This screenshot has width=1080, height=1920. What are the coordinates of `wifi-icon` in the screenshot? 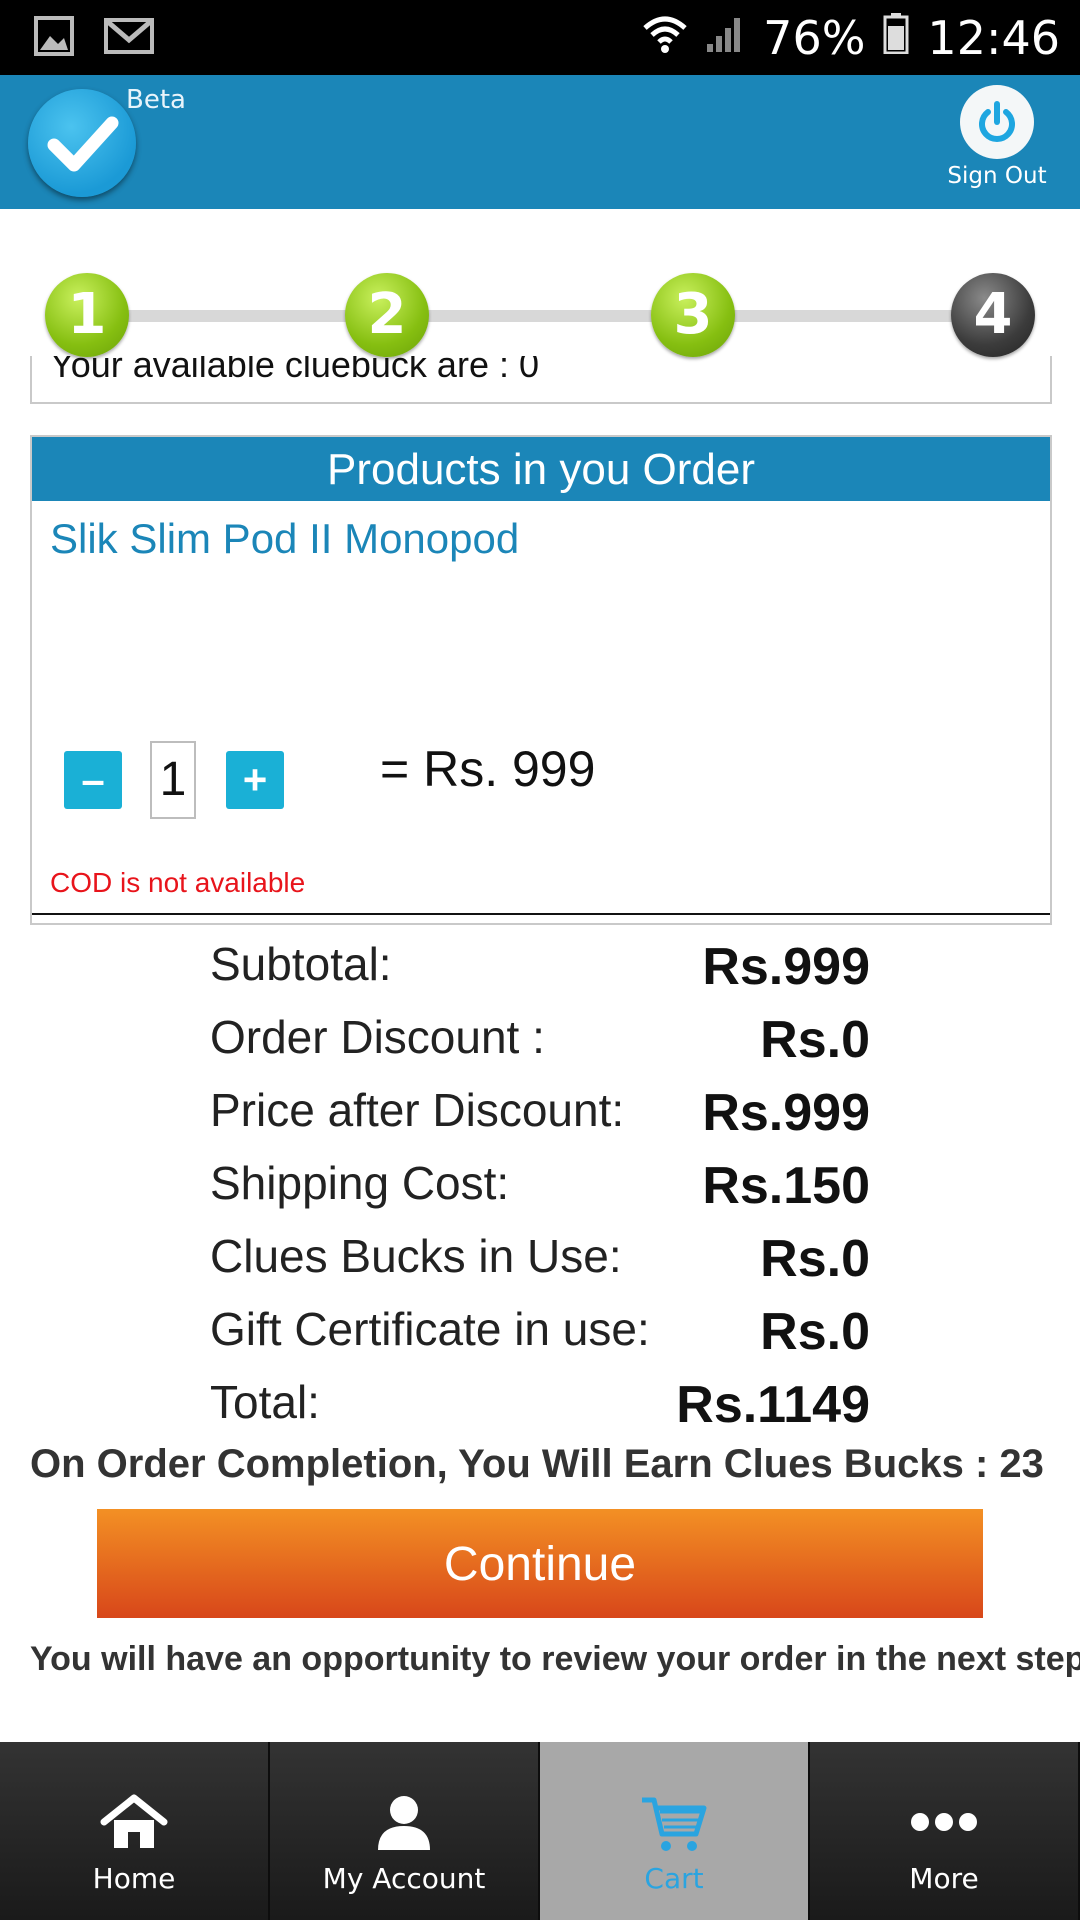 It's located at (665, 38).